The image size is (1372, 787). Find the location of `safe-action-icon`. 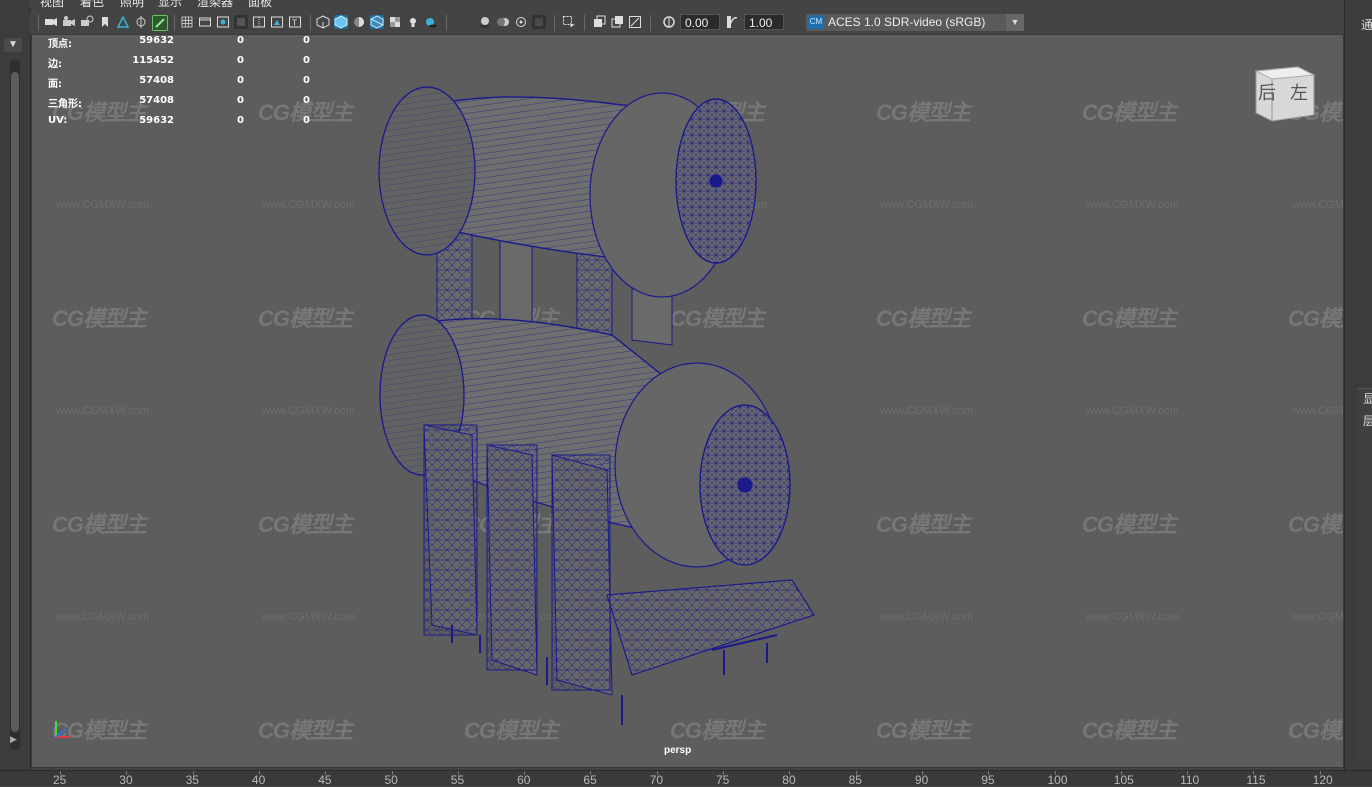

safe-action-icon is located at coordinates (277, 22).